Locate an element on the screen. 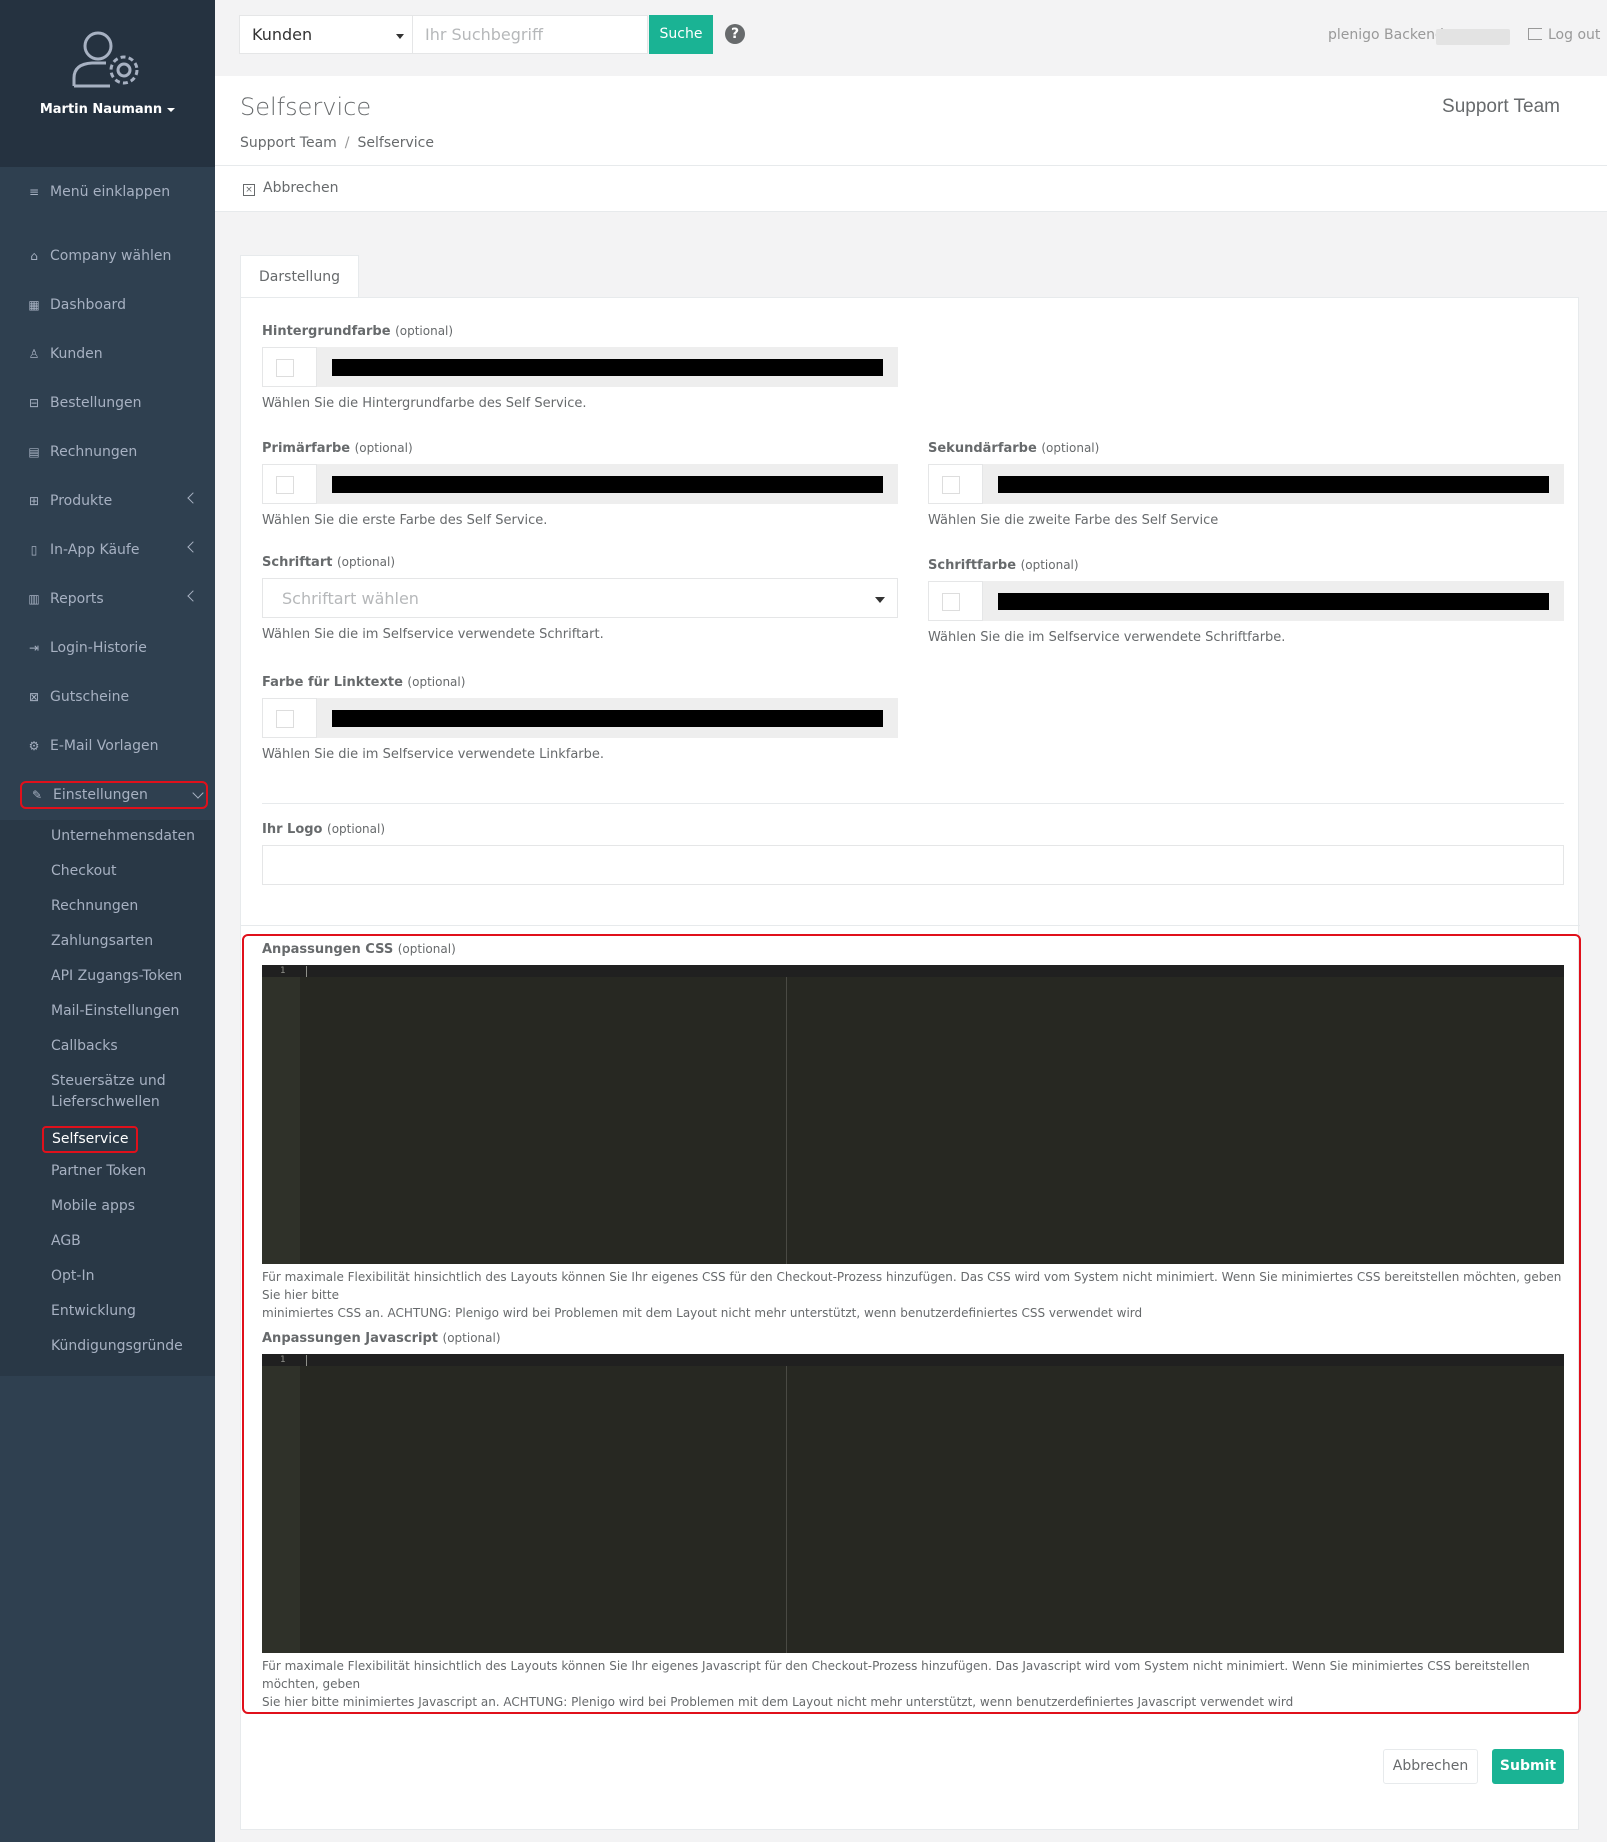 The width and height of the screenshot is (1607, 1842). sidebar-item-label: Bestellungen is located at coordinates (96, 403).